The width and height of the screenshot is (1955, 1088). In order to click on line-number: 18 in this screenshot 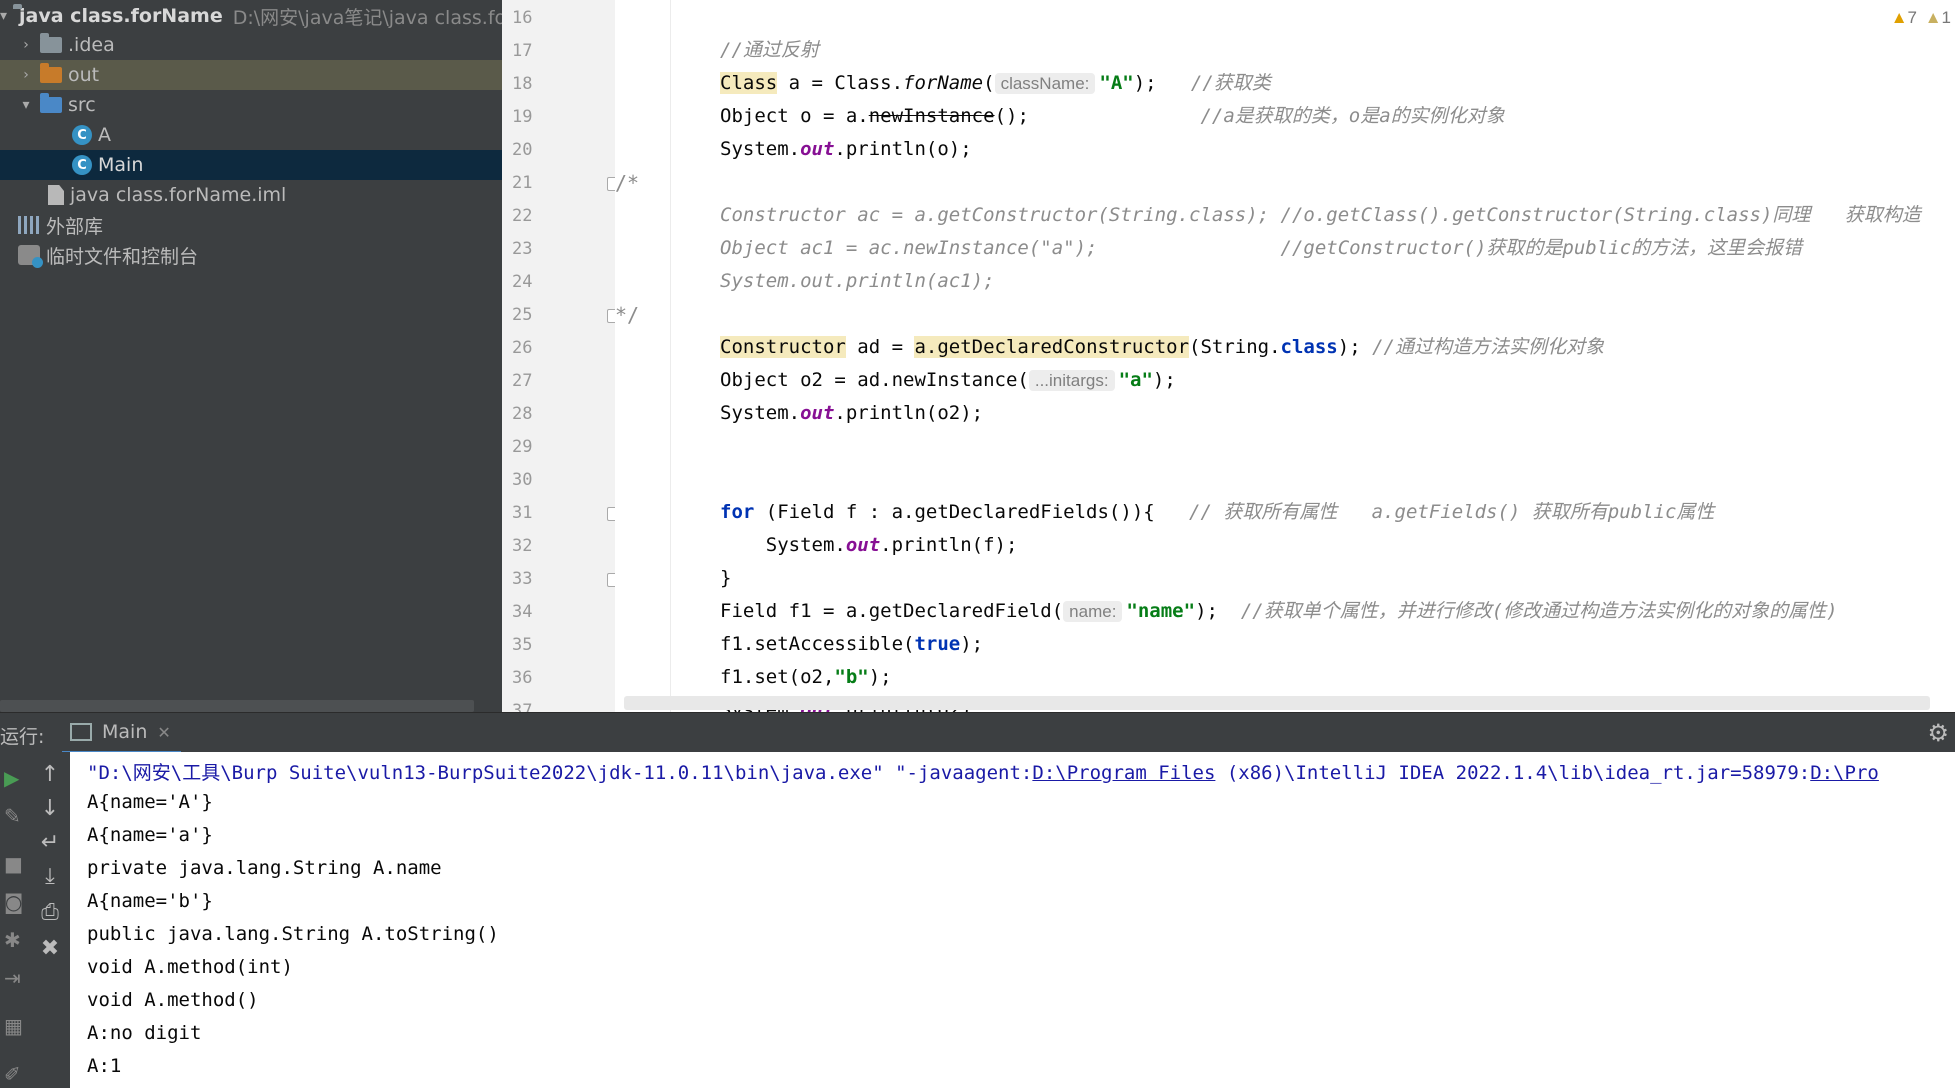, I will do `click(522, 84)`.